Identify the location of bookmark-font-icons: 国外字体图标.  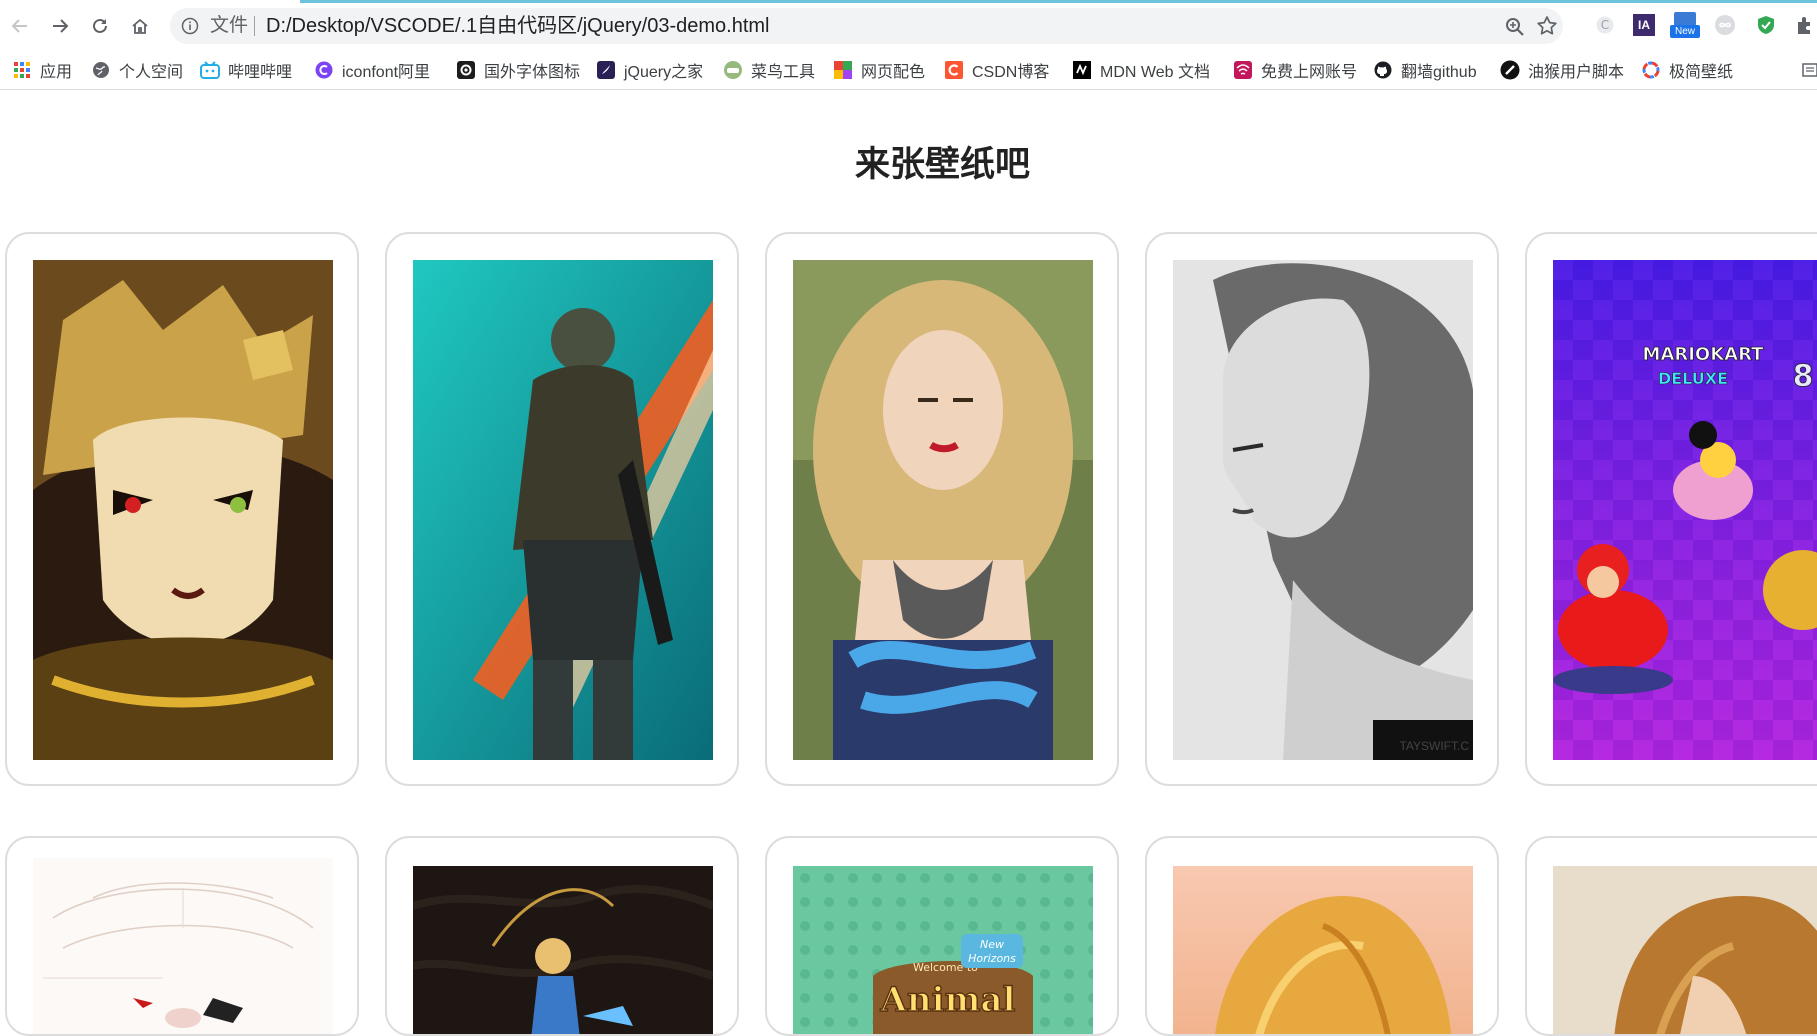
(518, 70).